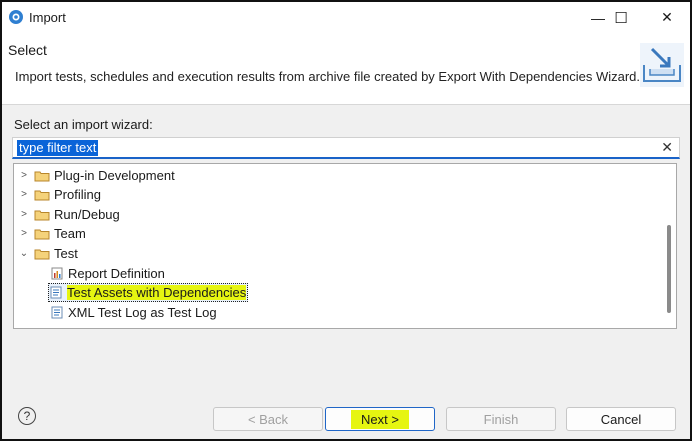 The width and height of the screenshot is (692, 441). I want to click on tree-item-label: Team, so click(70, 233).